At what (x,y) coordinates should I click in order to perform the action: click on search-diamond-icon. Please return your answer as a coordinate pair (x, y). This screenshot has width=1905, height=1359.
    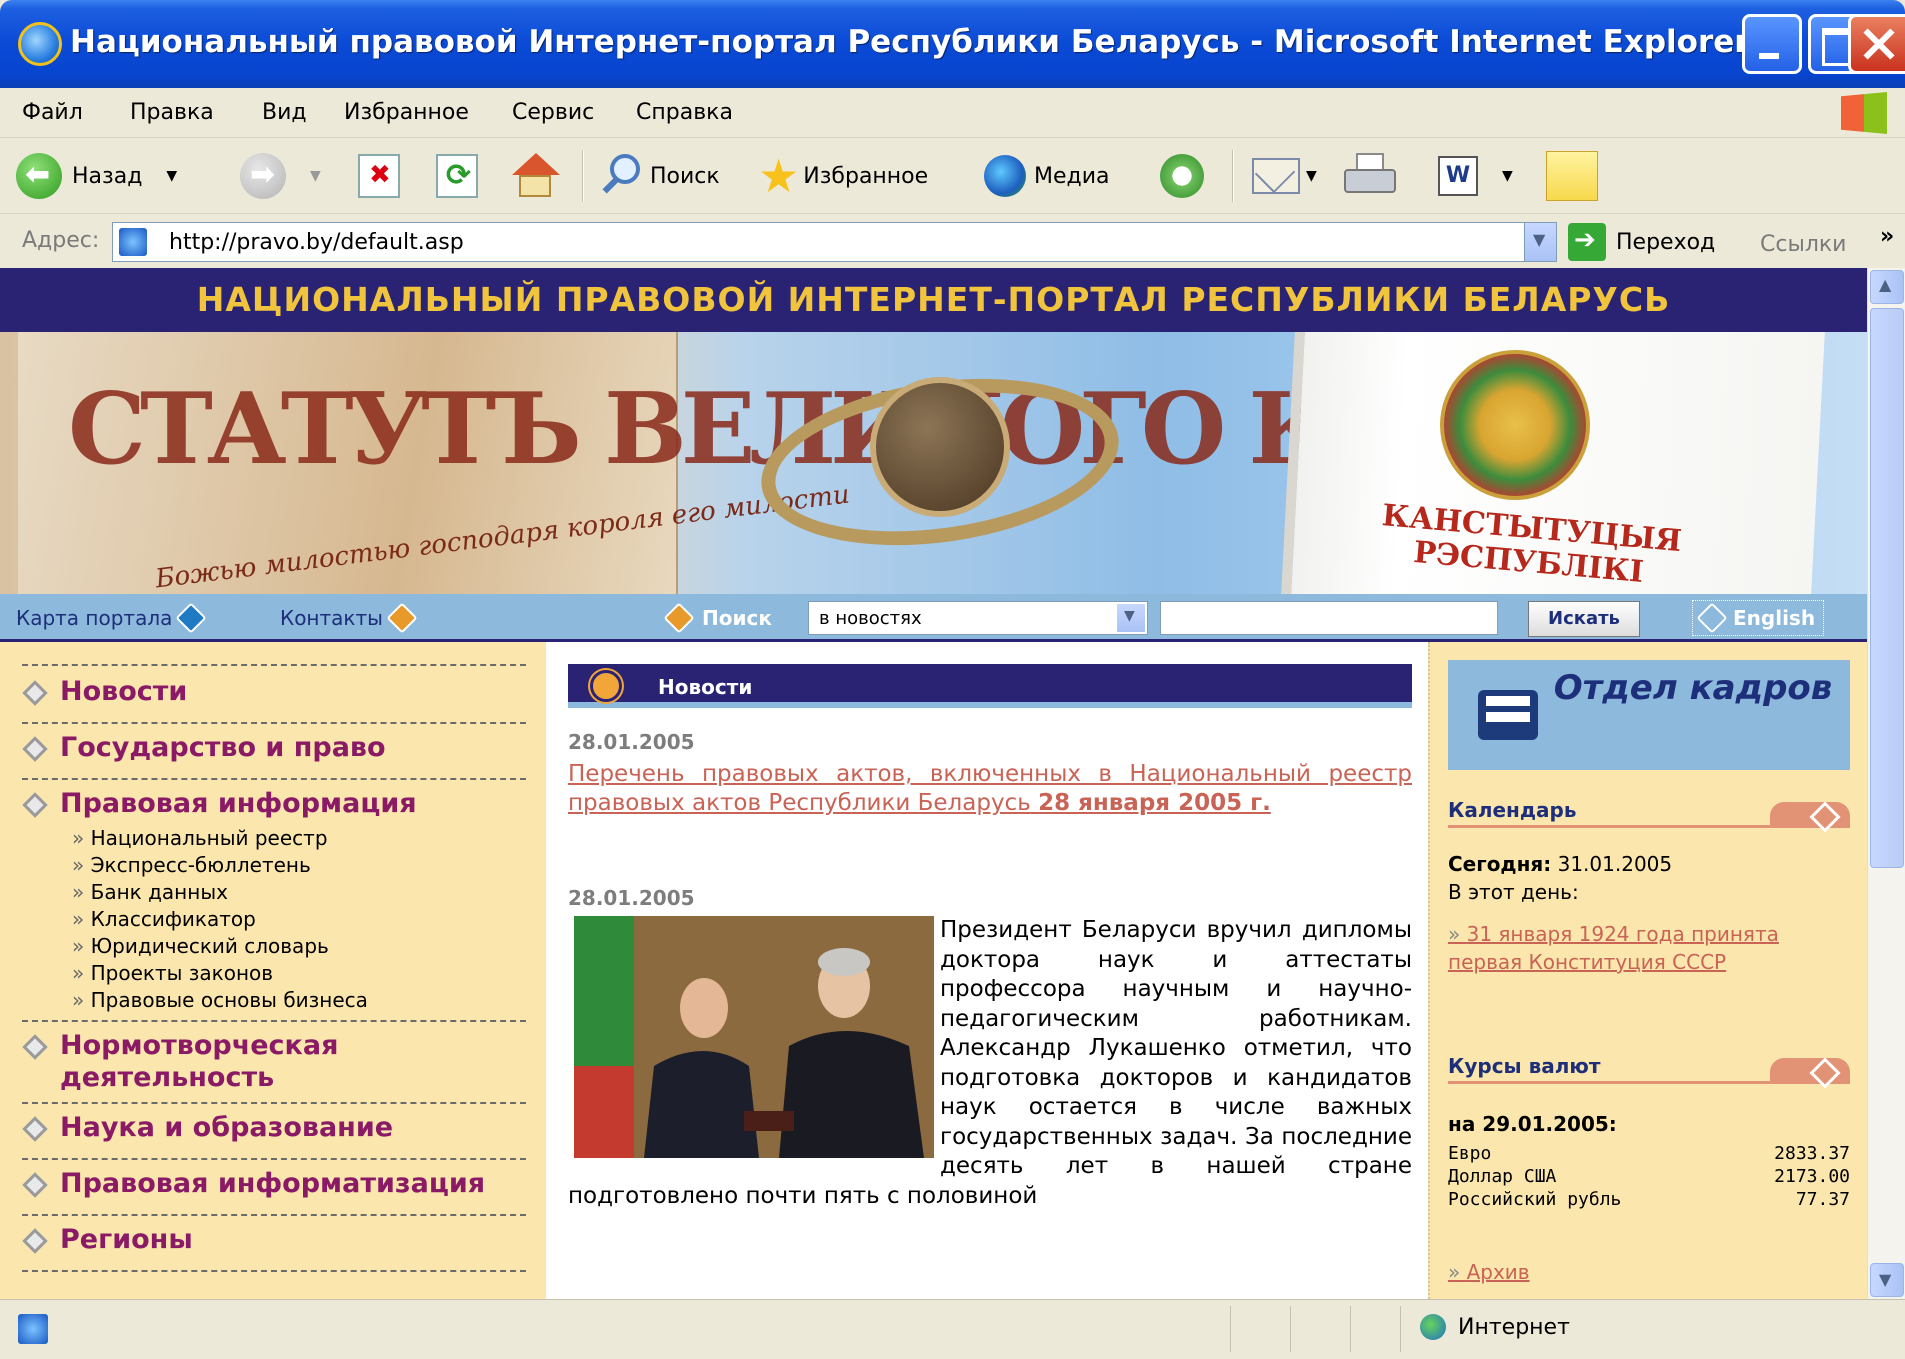
    Looking at the image, I should click on (679, 618).